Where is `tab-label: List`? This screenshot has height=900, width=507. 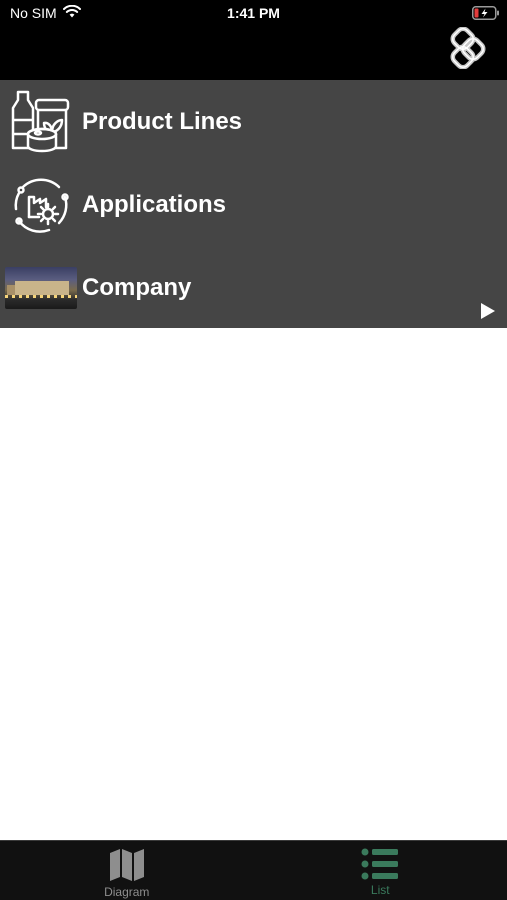 tab-label: List is located at coordinates (380, 890).